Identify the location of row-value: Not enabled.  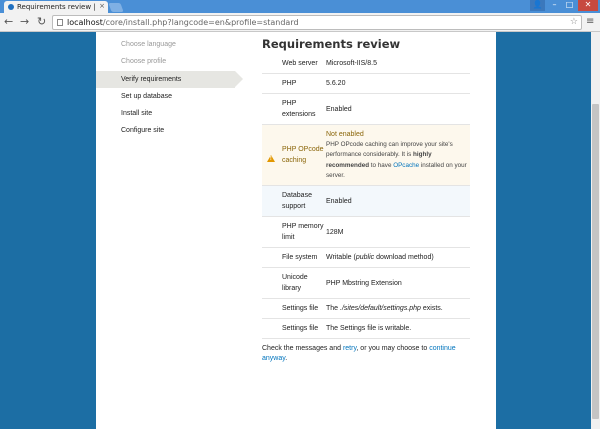
(345, 134).